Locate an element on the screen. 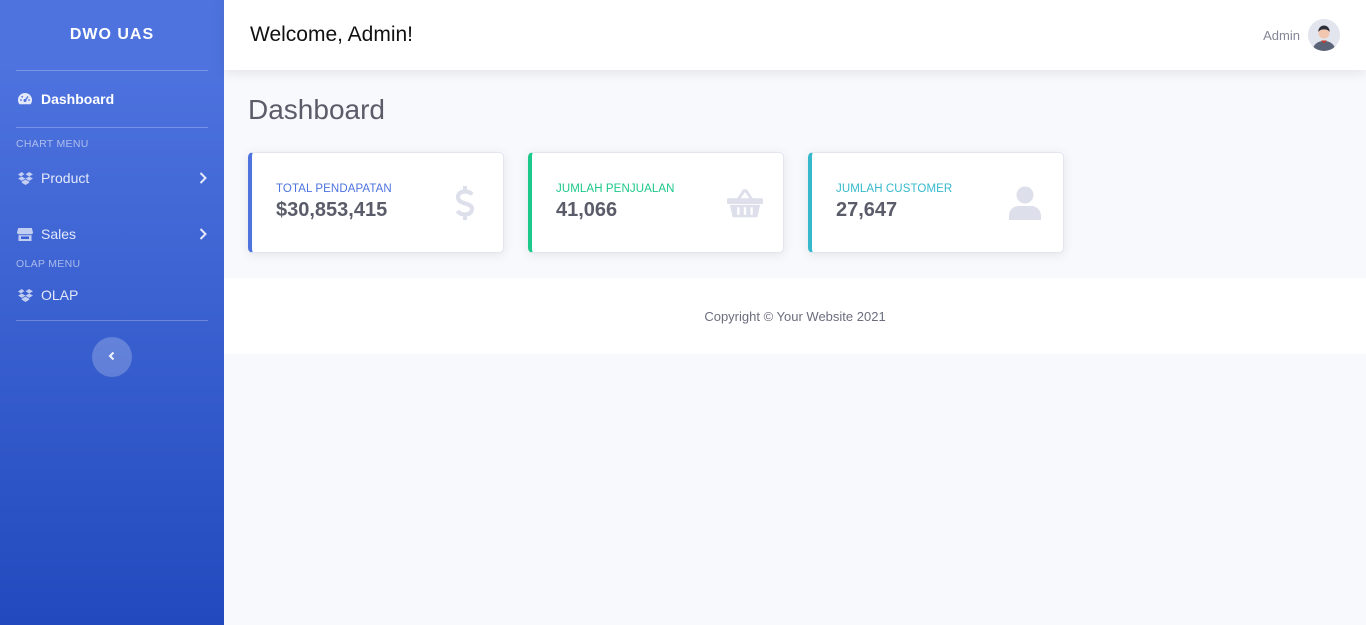 The width and height of the screenshot is (1366, 625). footer: Copyright © Your Website 2021 is located at coordinates (795, 316).